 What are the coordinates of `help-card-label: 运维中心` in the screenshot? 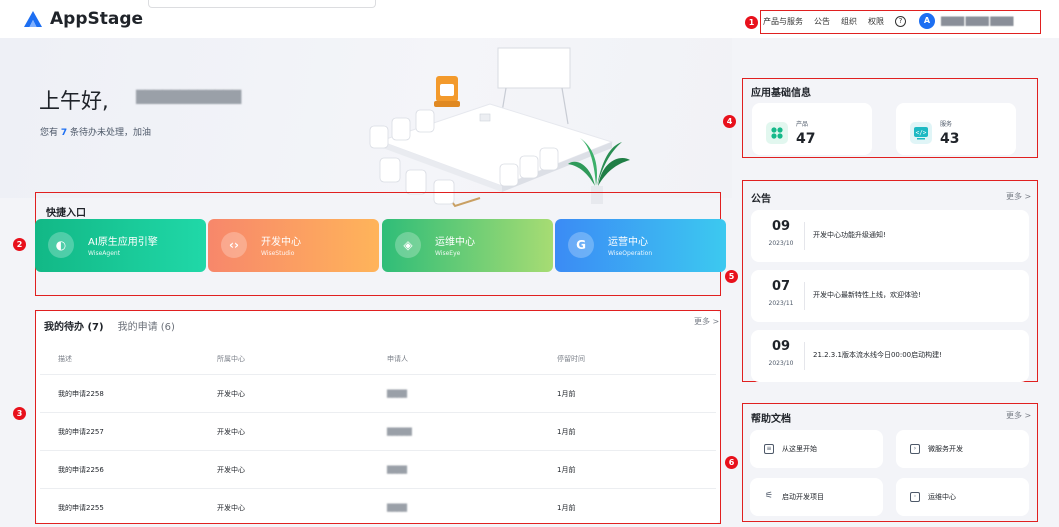 It's located at (942, 497).